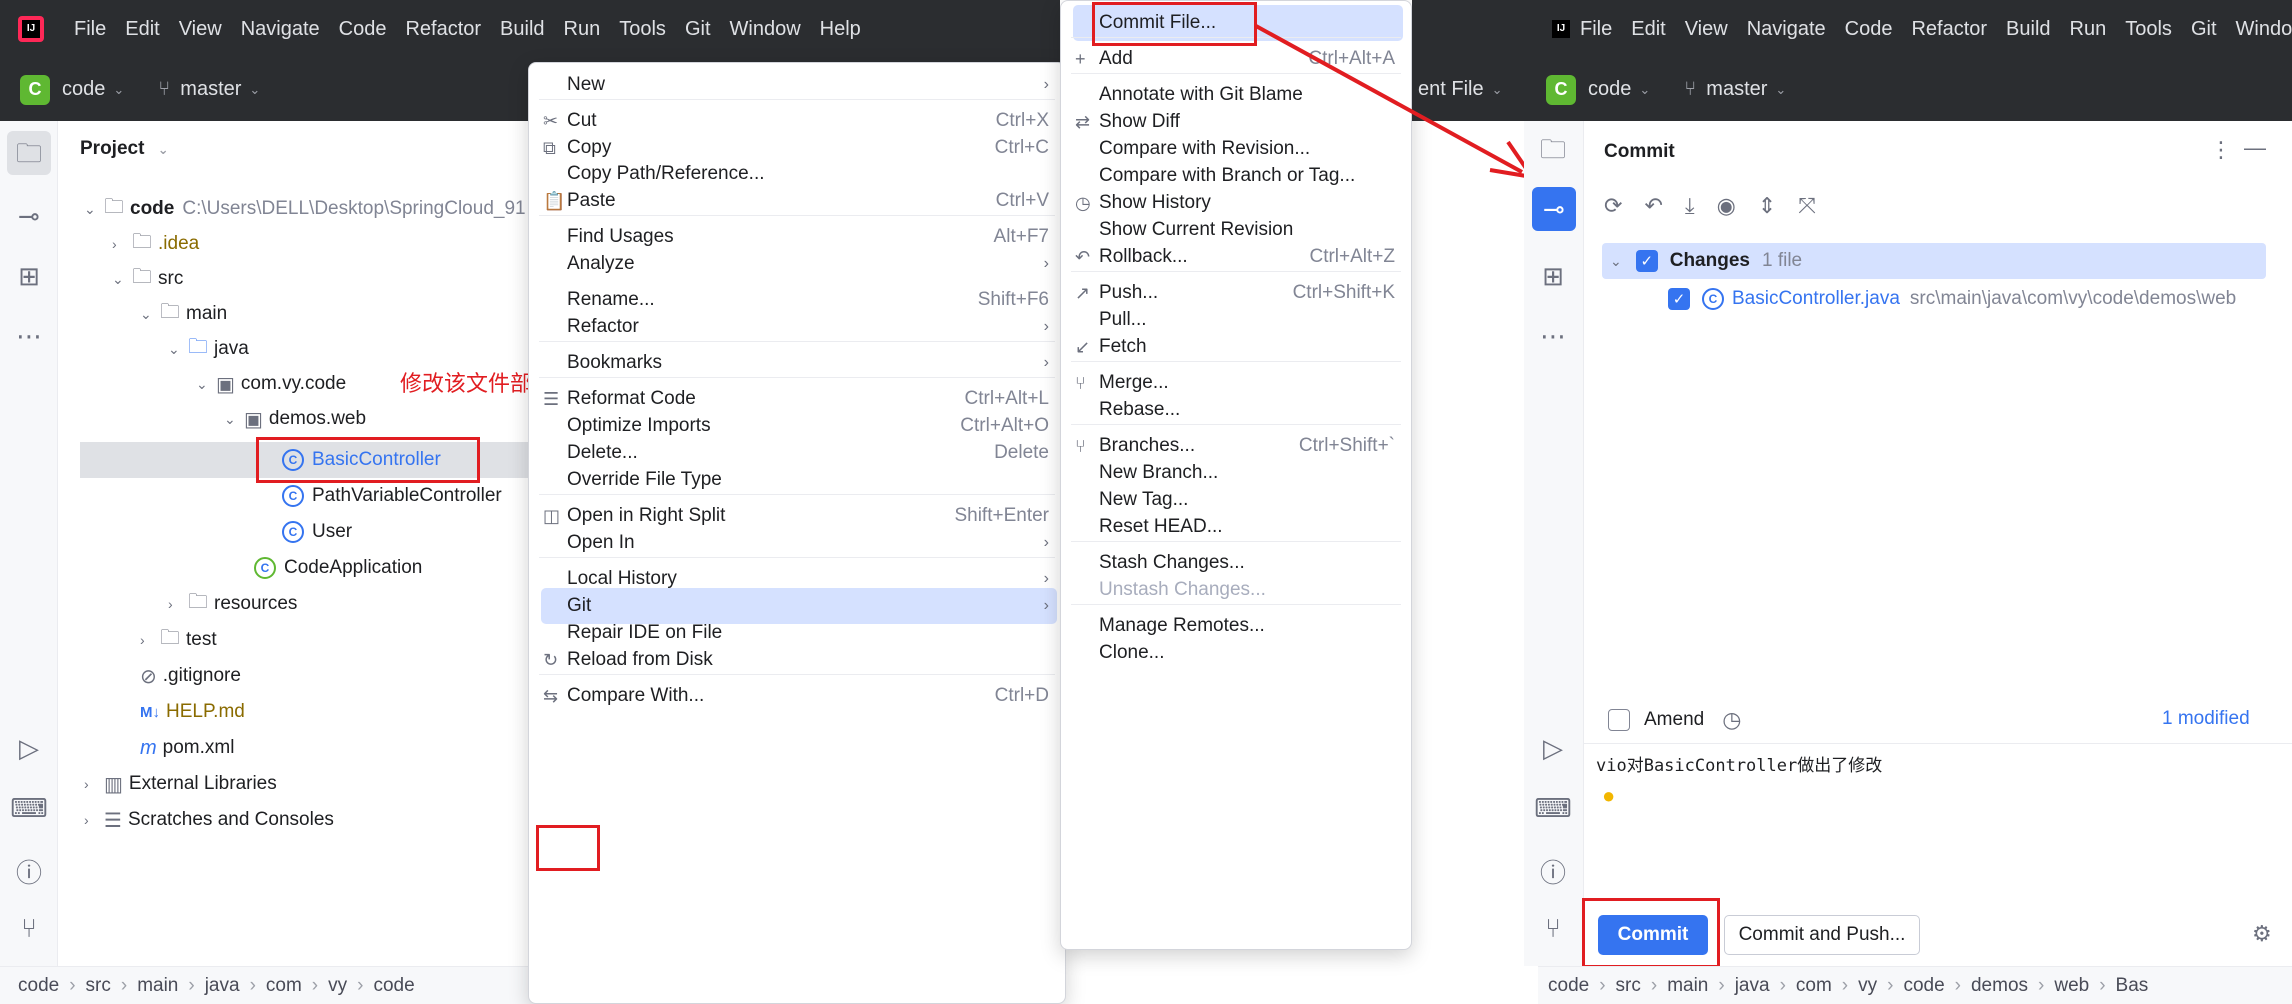 The image size is (2292, 1004). I want to click on menu-item-reload-from-disk: ↻ Reload from Disk, so click(799, 660).